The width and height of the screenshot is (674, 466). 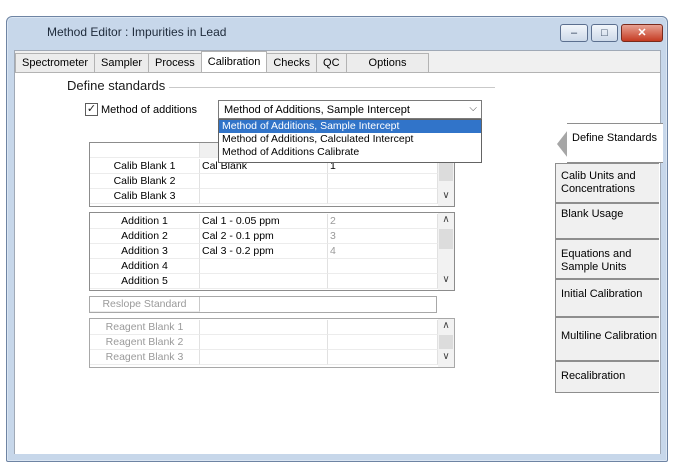 What do you see at coordinates (350, 126) in the screenshot?
I see `dropdown-option: Method of Additions, Sample Intercept` at bounding box center [350, 126].